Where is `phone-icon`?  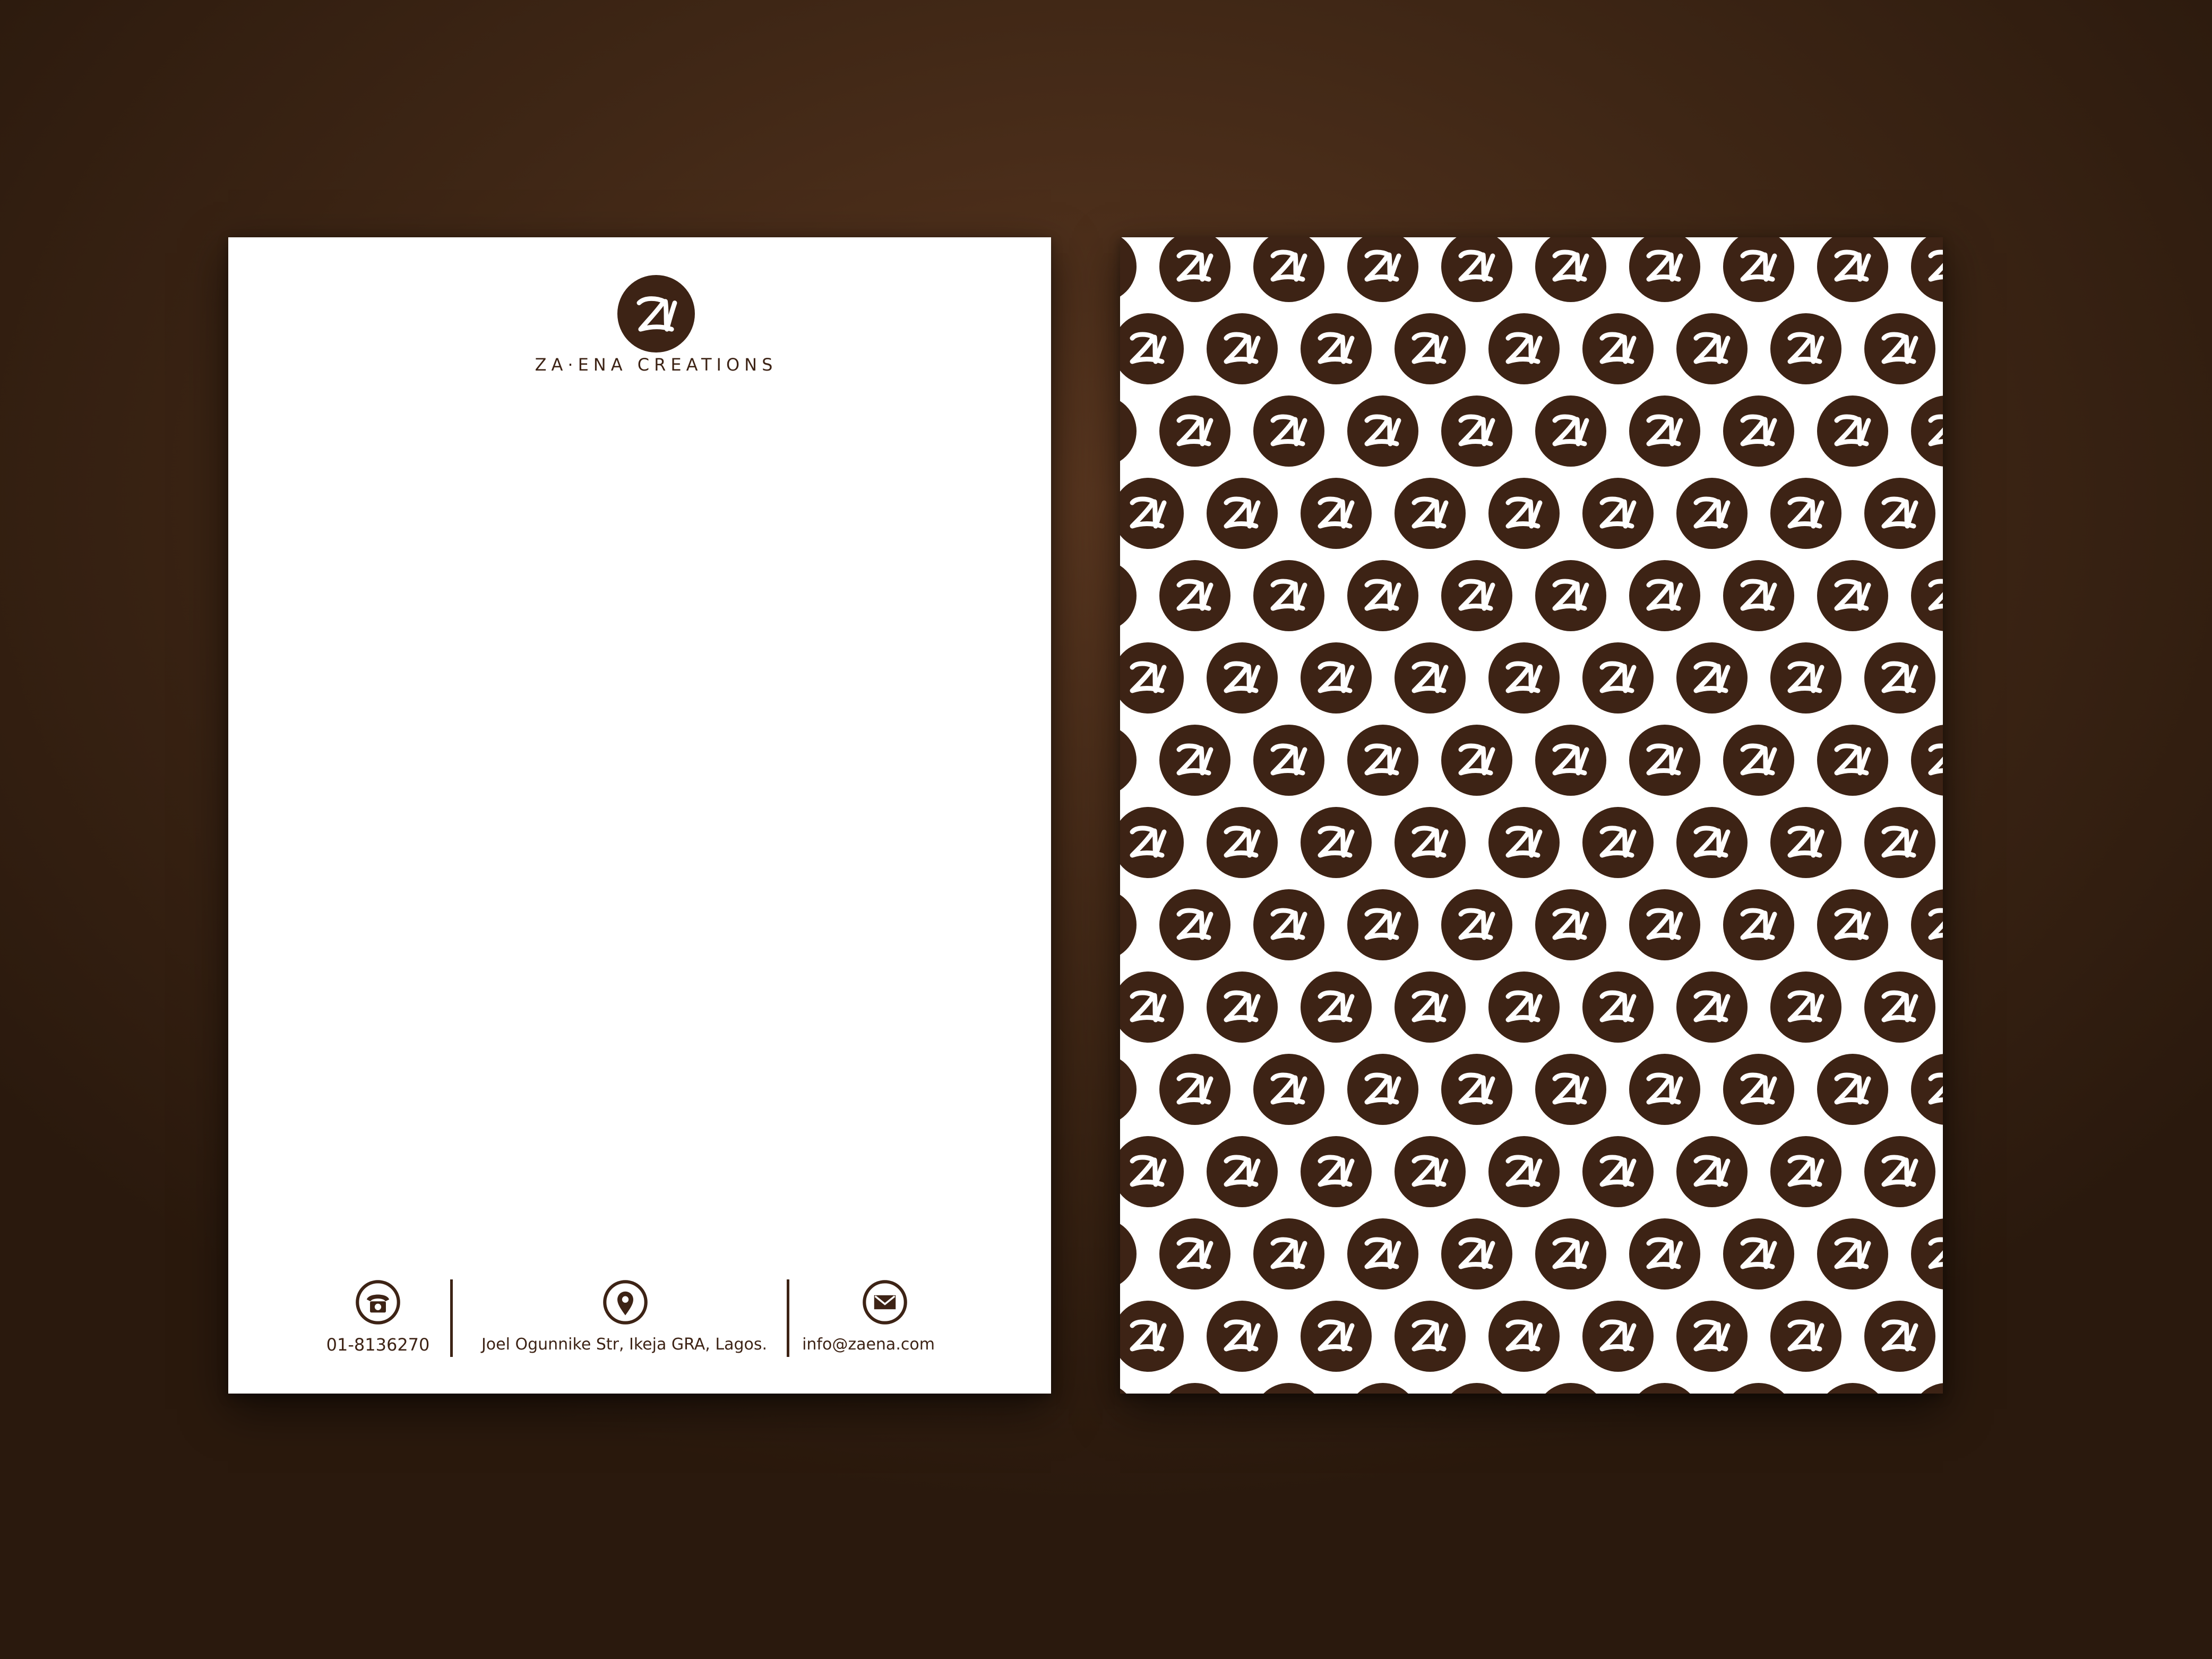
phone-icon is located at coordinates (378, 1302).